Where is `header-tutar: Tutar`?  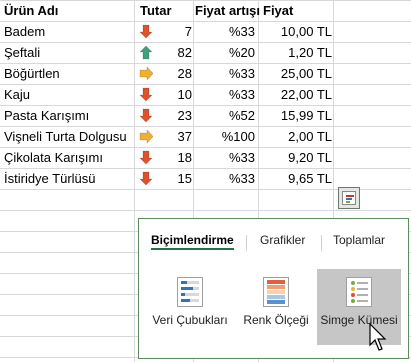
header-tutar: Tutar is located at coordinates (165, 10).